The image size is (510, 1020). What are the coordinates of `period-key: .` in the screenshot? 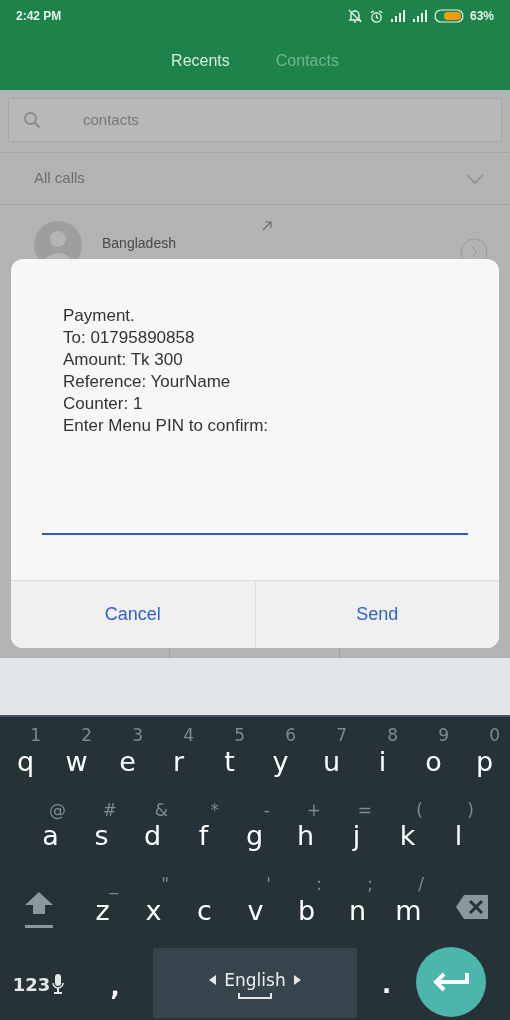 It's located at (386, 980).